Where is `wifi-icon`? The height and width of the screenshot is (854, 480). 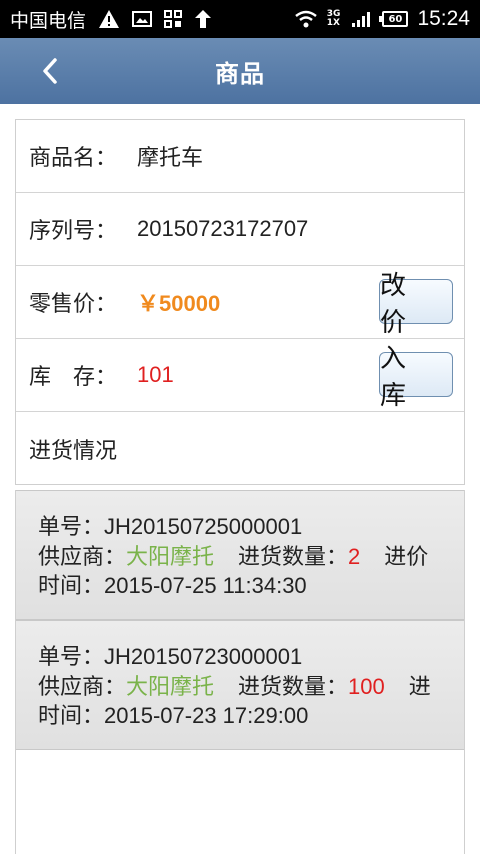
wifi-icon is located at coordinates (306, 19).